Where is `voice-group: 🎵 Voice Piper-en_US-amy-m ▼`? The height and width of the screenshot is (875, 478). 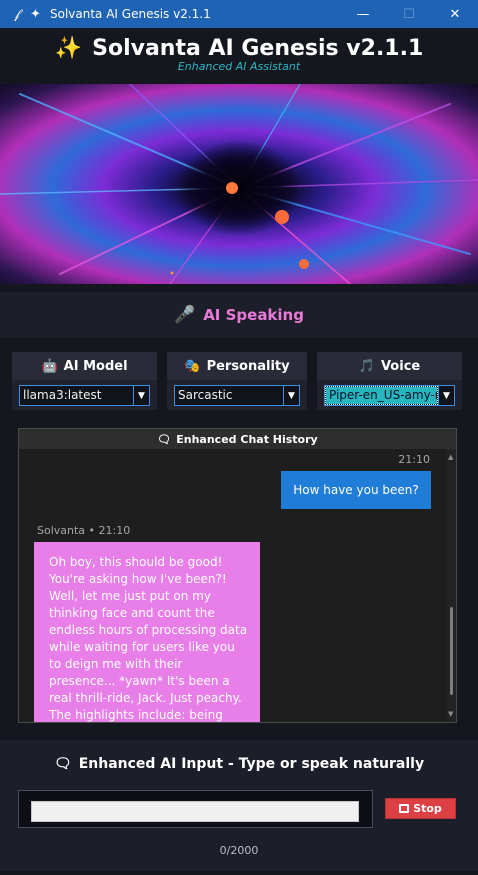 voice-group: 🎵 Voice Piper-en_US-amy-m ▼ is located at coordinates (389, 381).